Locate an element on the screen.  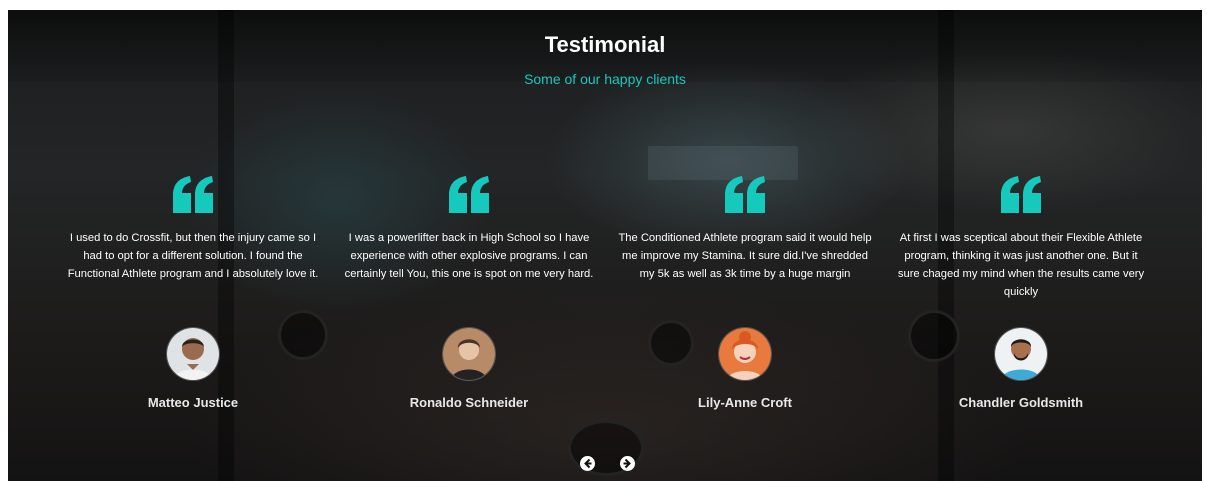
carousel-prev-button is located at coordinates (587, 463).